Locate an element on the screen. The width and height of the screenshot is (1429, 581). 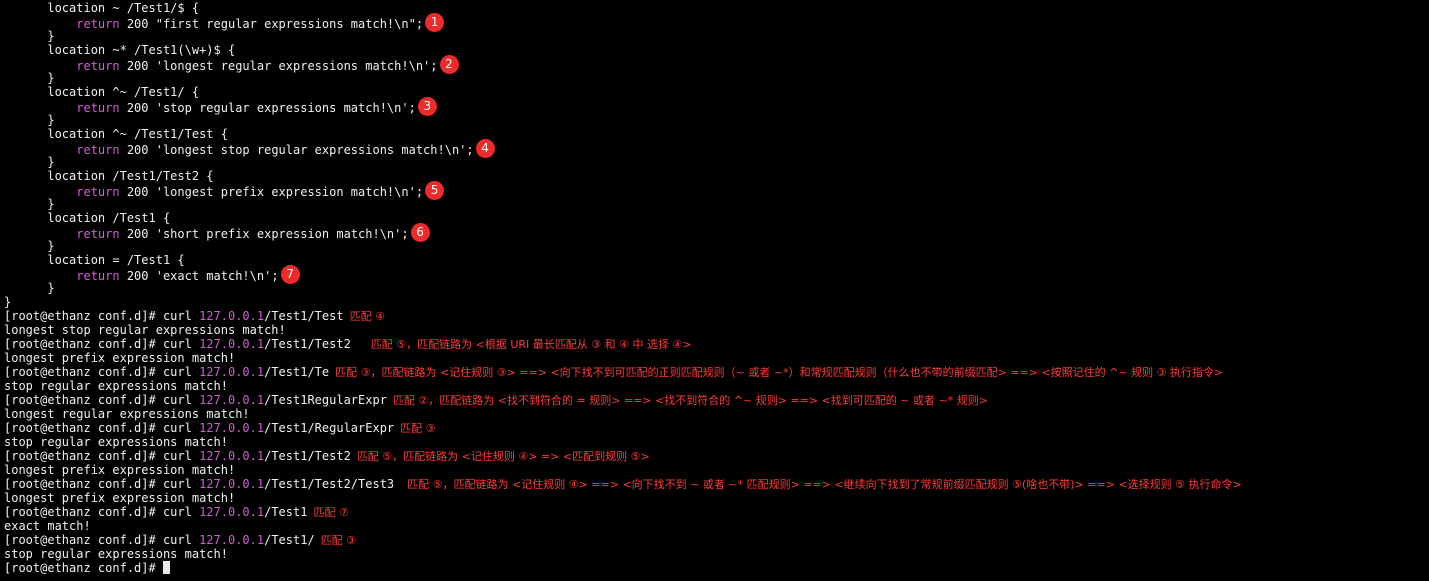
config-text: location ^~ /Test1/Test { is located at coordinates (116, 134).